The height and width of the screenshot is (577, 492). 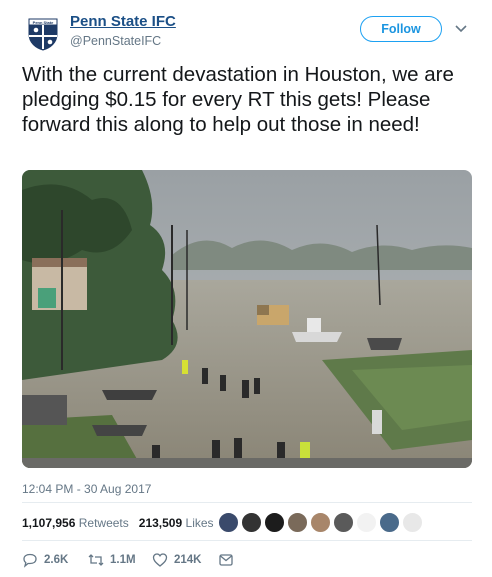 I want to click on reply-icon, so click(x=30, y=560).